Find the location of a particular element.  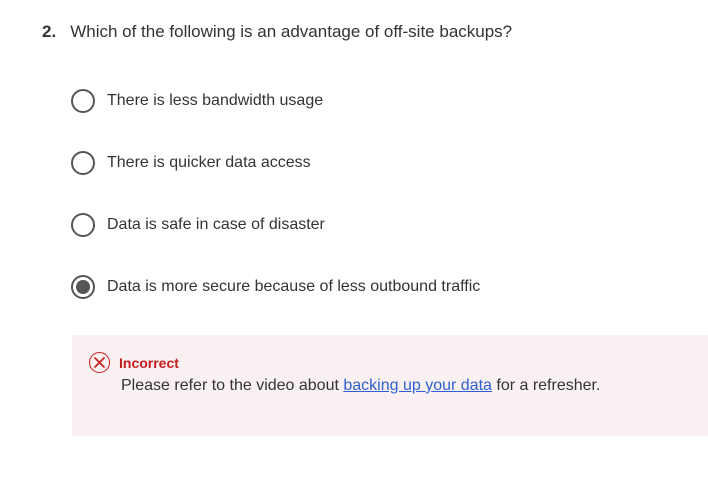

option-3: Data is safe in case of disaster is located at coordinates (371, 225).